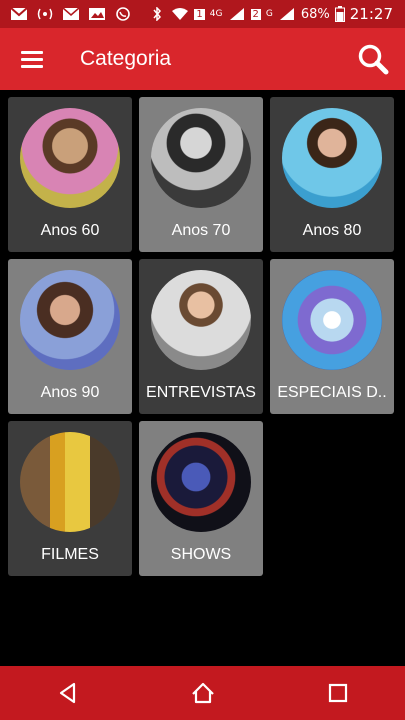 The height and width of the screenshot is (720, 405). I want to click on category-tile-entrevistas: ENTREVISTAS, so click(201, 336).